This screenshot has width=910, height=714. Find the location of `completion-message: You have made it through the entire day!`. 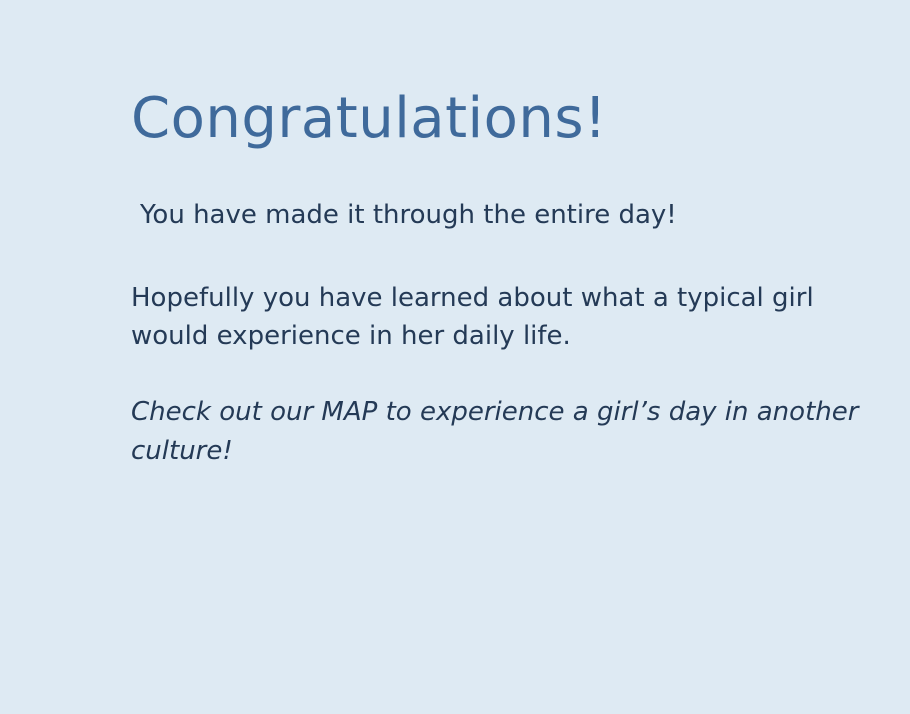

completion-message: You have made it through the entire day! is located at coordinates (408, 215).